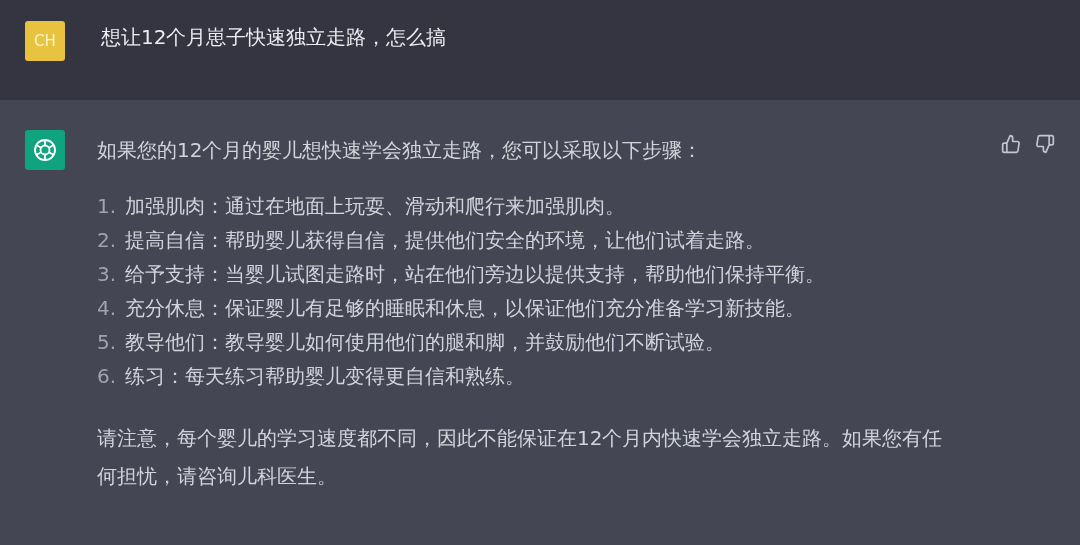  Describe the element at coordinates (106, 342) in the screenshot. I see `step-number: 5.` at that location.